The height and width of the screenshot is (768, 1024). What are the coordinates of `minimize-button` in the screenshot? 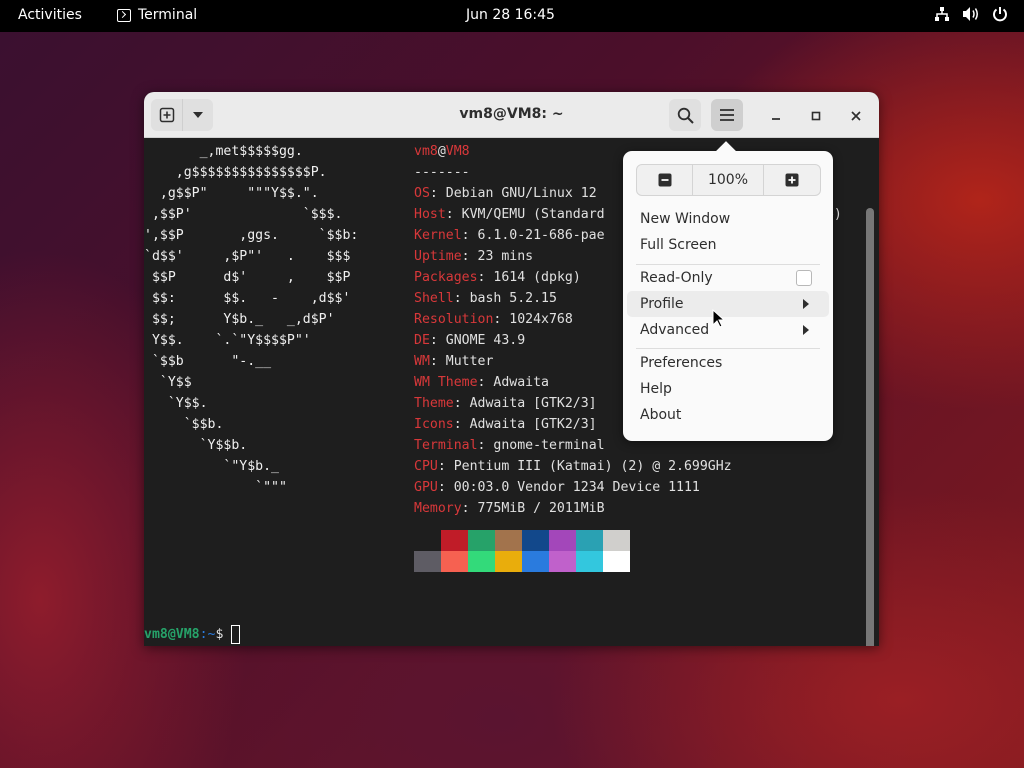 It's located at (776, 116).